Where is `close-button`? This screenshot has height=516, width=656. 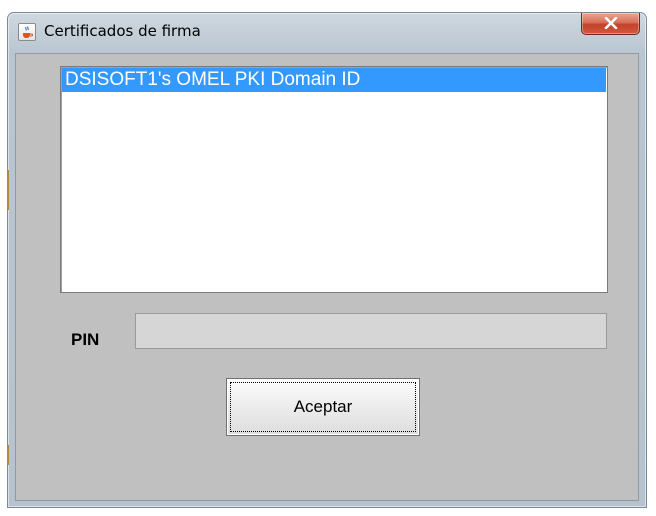 close-button is located at coordinates (610, 24).